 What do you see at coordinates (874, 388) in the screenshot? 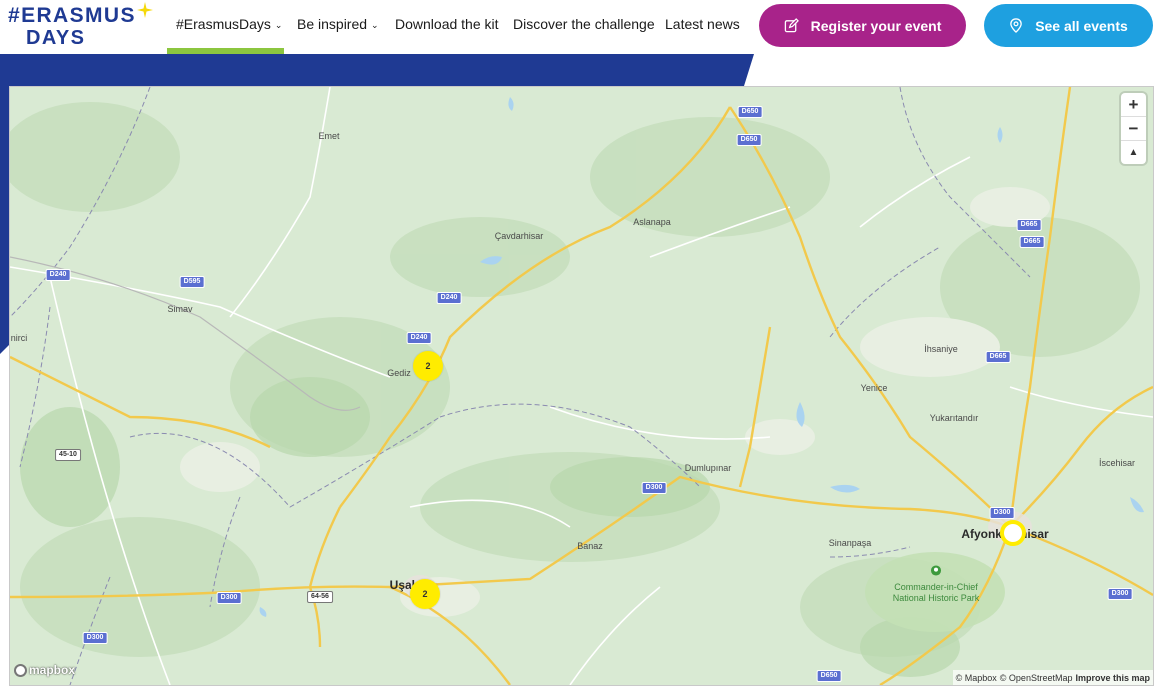
I see `place-label: Yenice` at bounding box center [874, 388].